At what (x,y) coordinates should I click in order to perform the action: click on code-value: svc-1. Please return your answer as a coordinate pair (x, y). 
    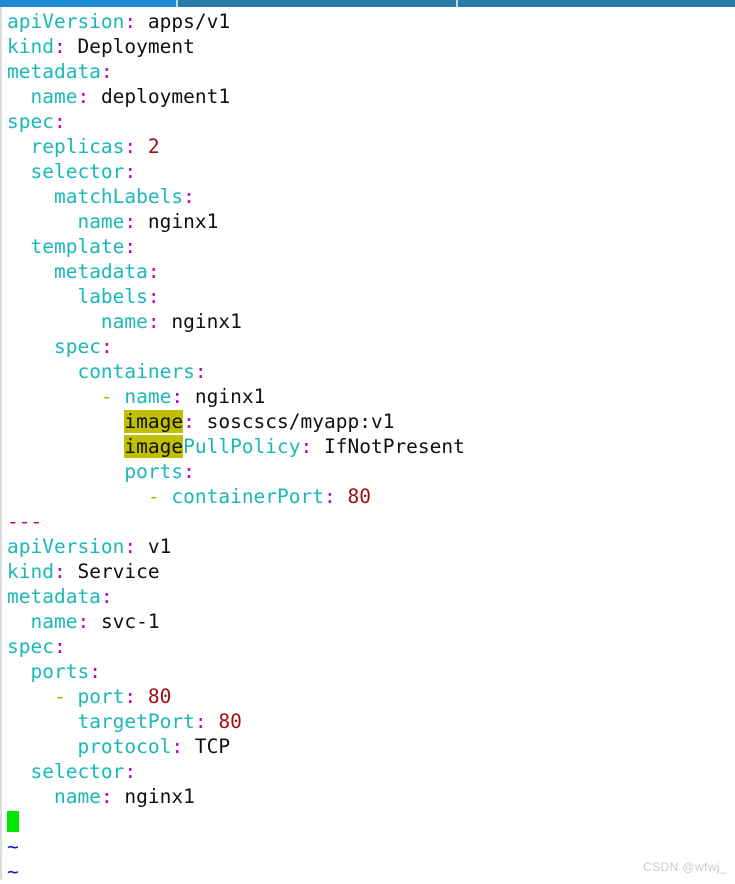
    Looking at the image, I should click on (124, 621).